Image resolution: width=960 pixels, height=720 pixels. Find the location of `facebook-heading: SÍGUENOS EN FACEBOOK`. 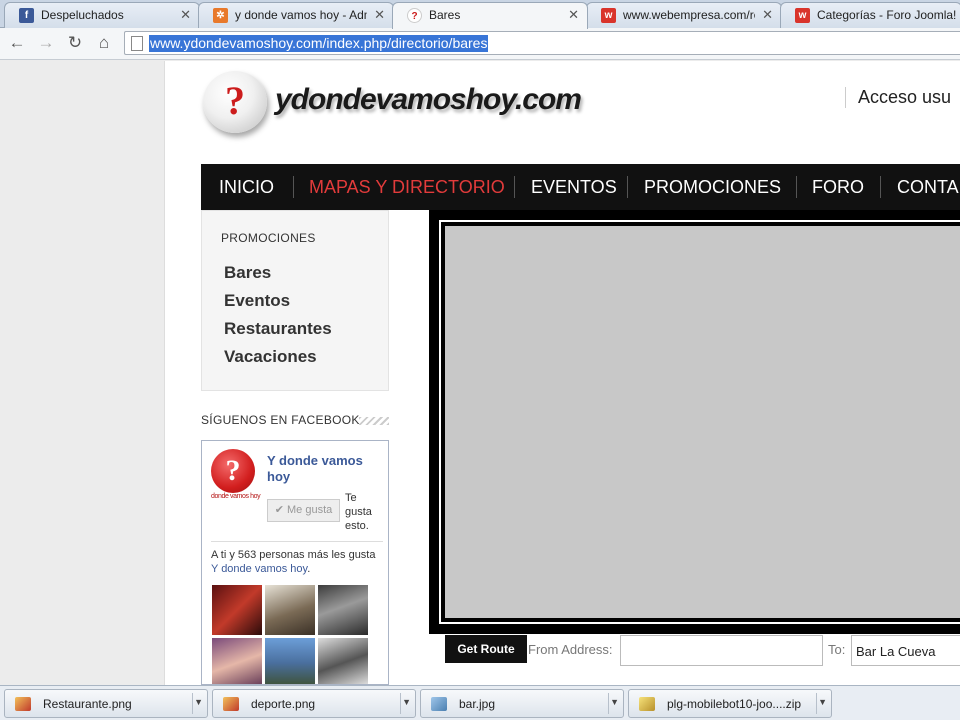

facebook-heading: SÍGUENOS EN FACEBOOK is located at coordinates (280, 420).